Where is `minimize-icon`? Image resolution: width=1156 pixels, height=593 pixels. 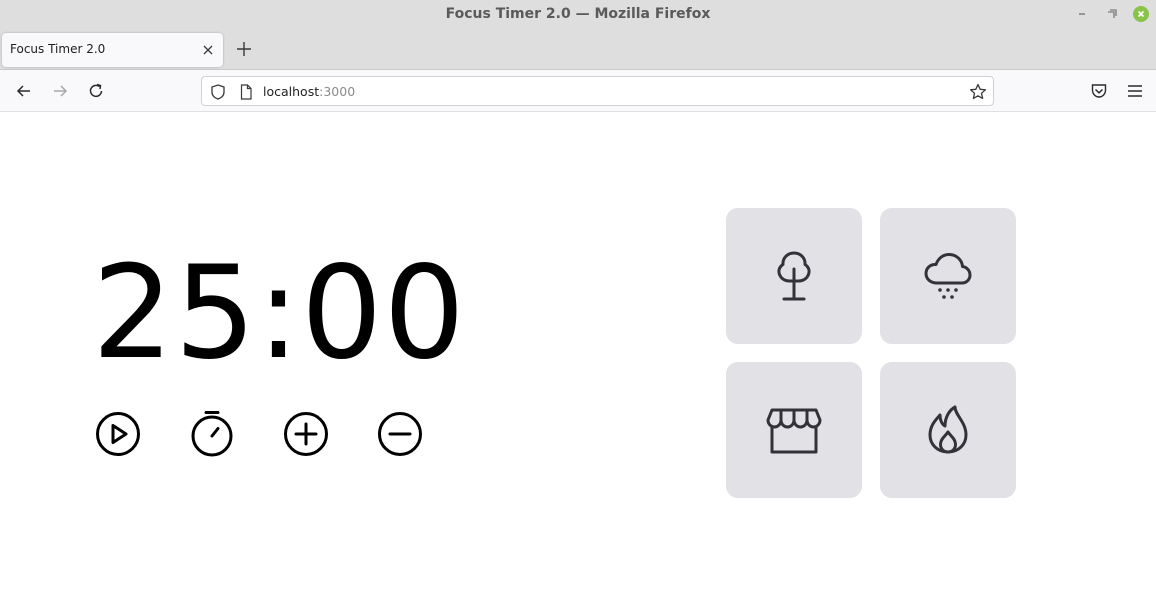 minimize-icon is located at coordinates (1082, 14).